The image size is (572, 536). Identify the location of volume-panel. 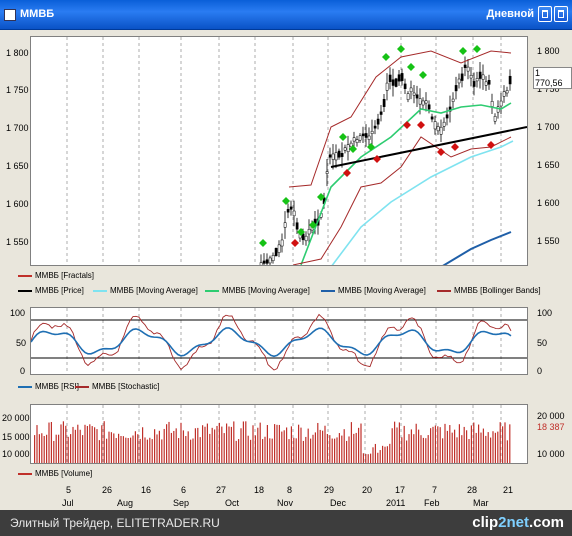
(279, 434).